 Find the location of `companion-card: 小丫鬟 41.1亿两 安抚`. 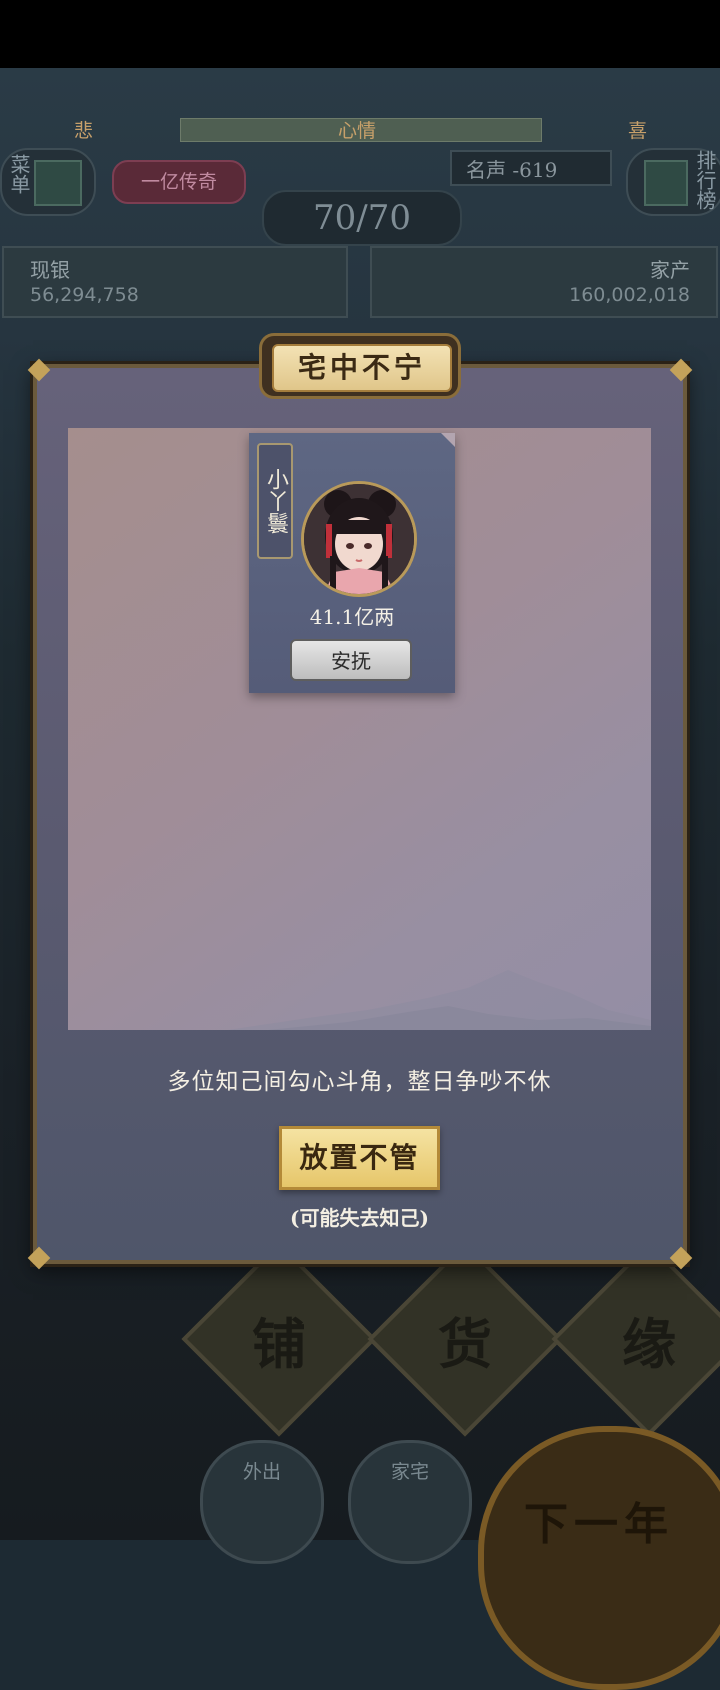

companion-card: 小丫鬟 41.1亿两 安抚 is located at coordinates (352, 563).